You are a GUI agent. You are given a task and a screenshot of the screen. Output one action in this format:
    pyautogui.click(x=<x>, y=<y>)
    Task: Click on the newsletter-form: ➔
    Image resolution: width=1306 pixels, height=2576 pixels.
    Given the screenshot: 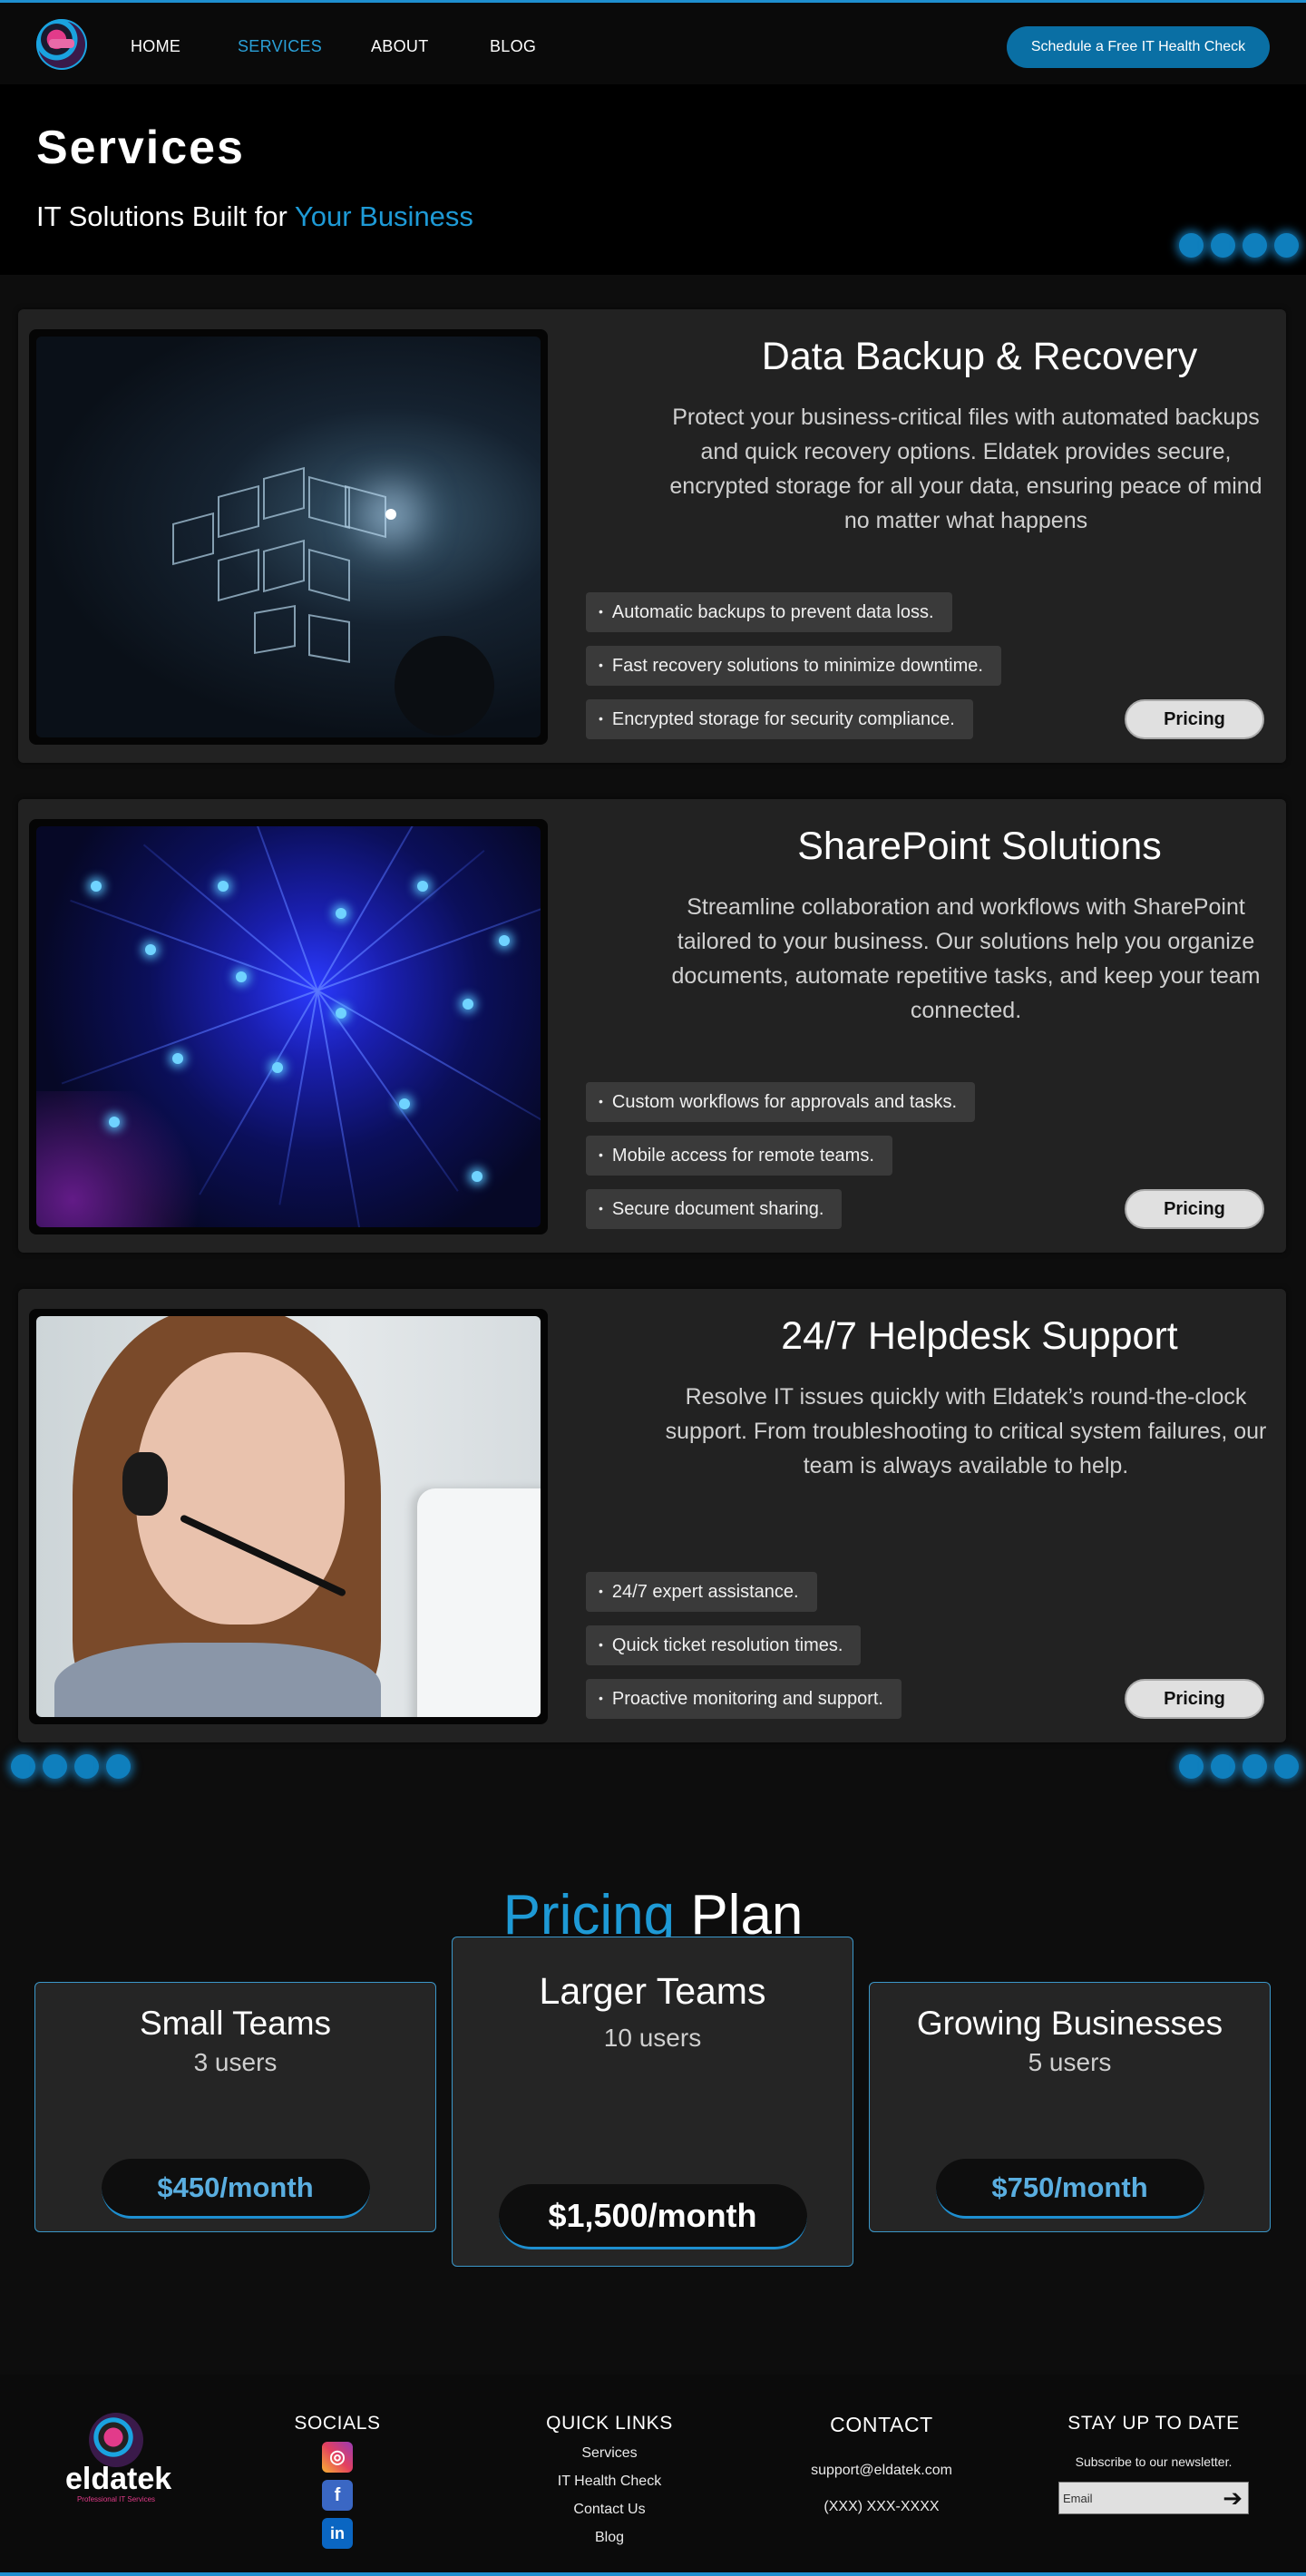 What is the action you would take?
    pyautogui.click(x=1153, y=2498)
    